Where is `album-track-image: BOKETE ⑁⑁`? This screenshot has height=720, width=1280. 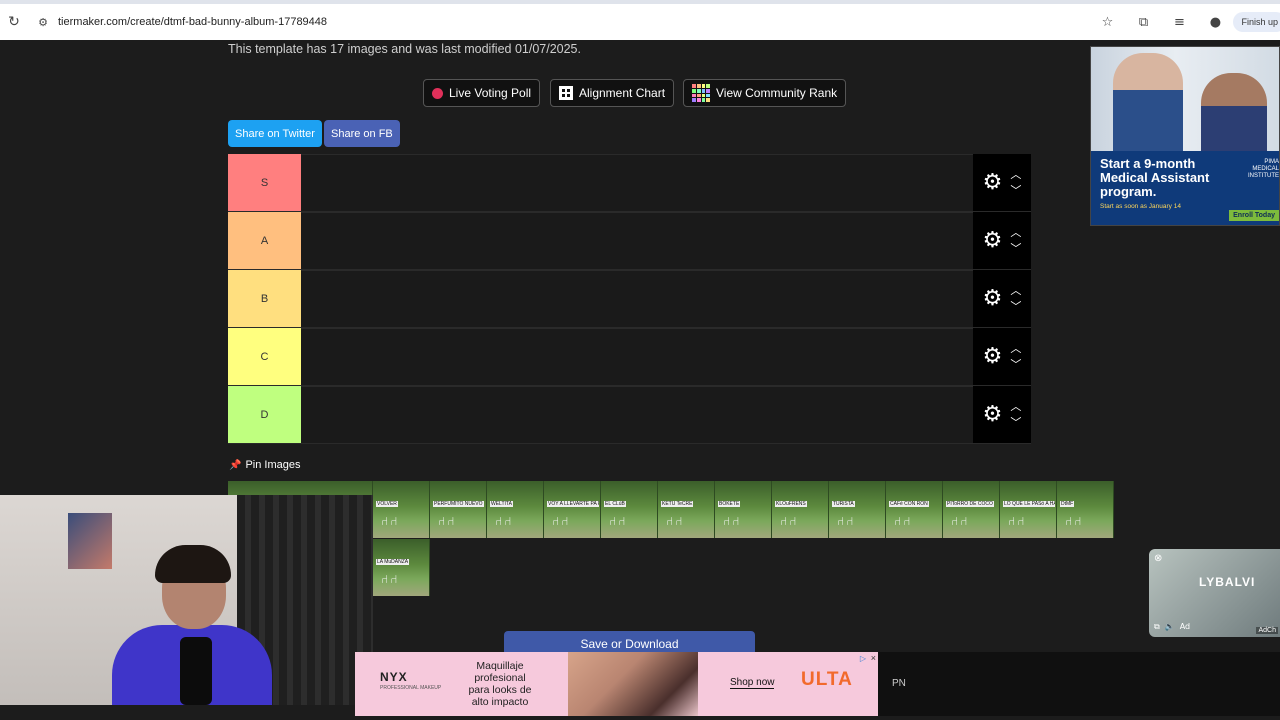 album-track-image: BOKETE ⑁⑁ is located at coordinates (743, 509).